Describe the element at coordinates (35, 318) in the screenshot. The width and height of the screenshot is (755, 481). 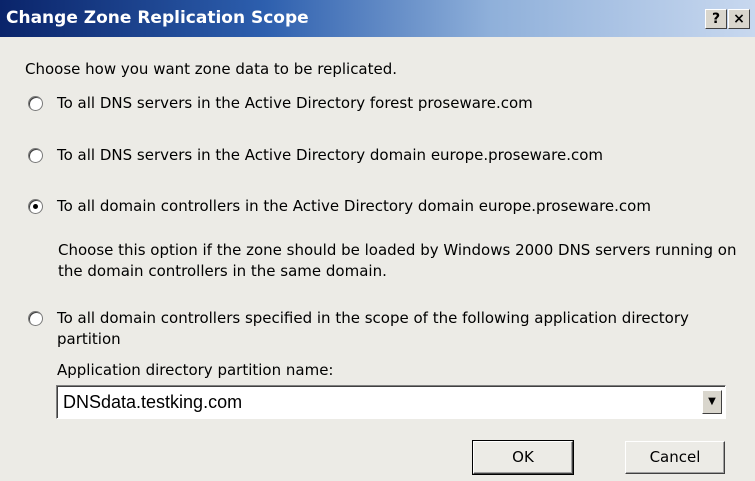
I see `radio-application-partition` at that location.